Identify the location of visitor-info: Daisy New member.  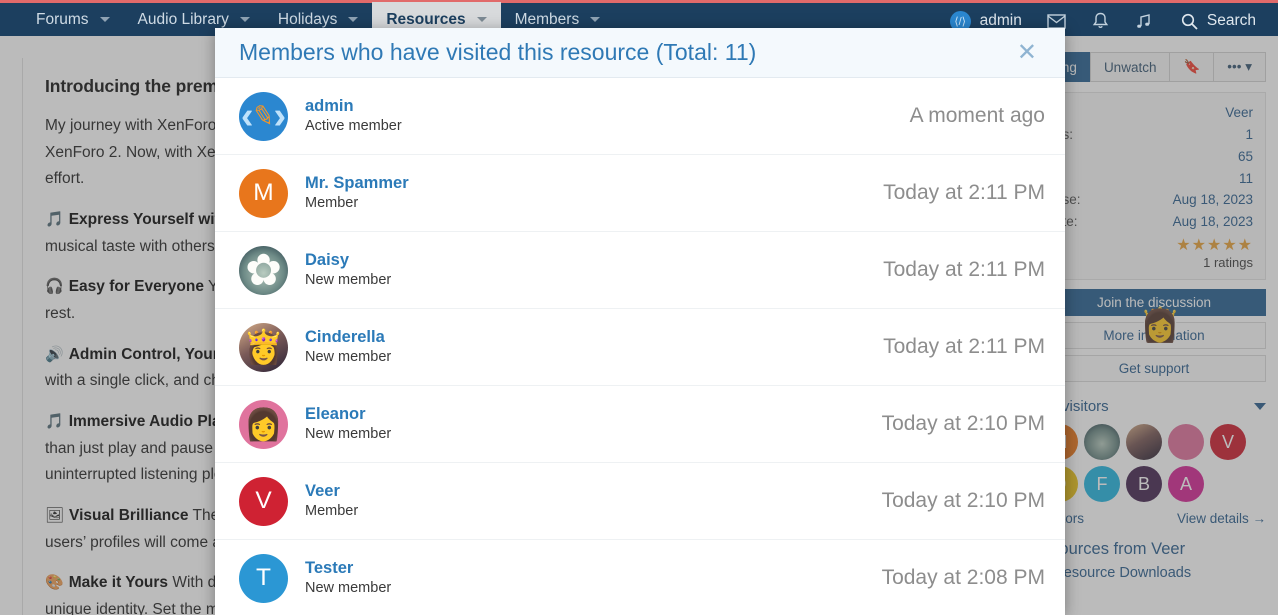
(594, 270).